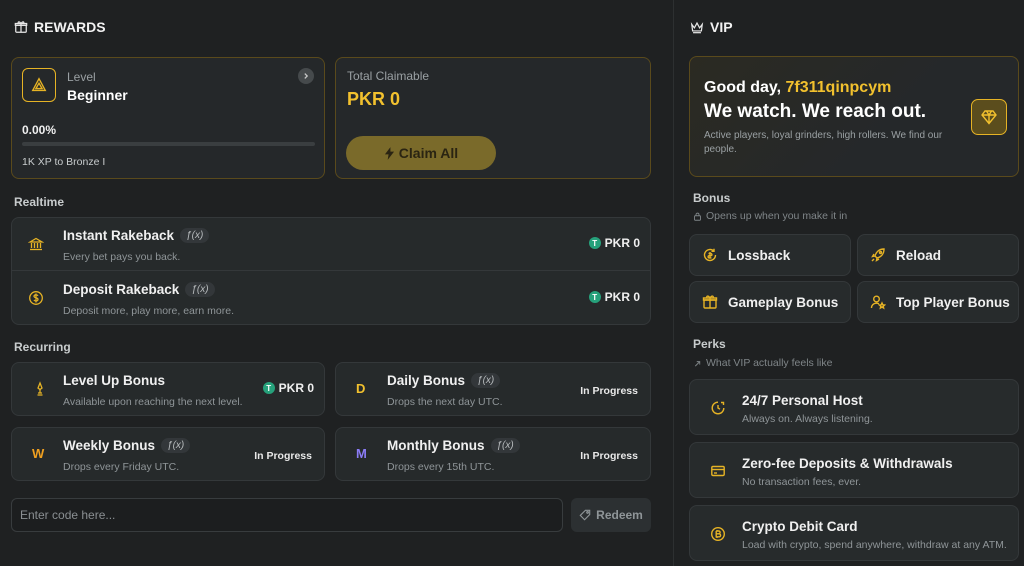 This screenshot has width=1024, height=566. What do you see at coordinates (619, 515) in the screenshot?
I see `redeem-label: Redeem` at bounding box center [619, 515].